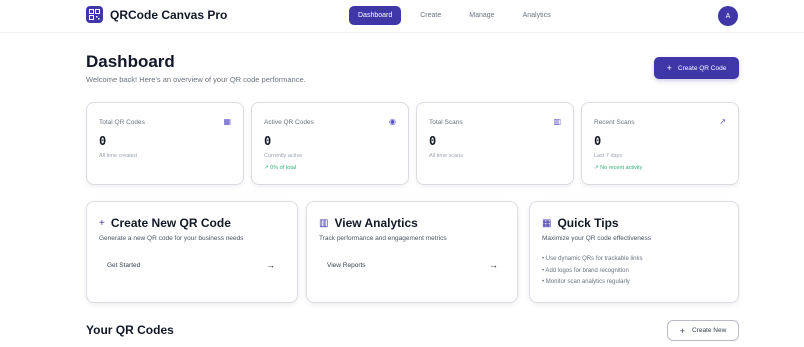 This screenshot has height=347, width=804. What do you see at coordinates (375, 15) in the screenshot?
I see `nav-item-dashboard: Dashboard` at bounding box center [375, 15].